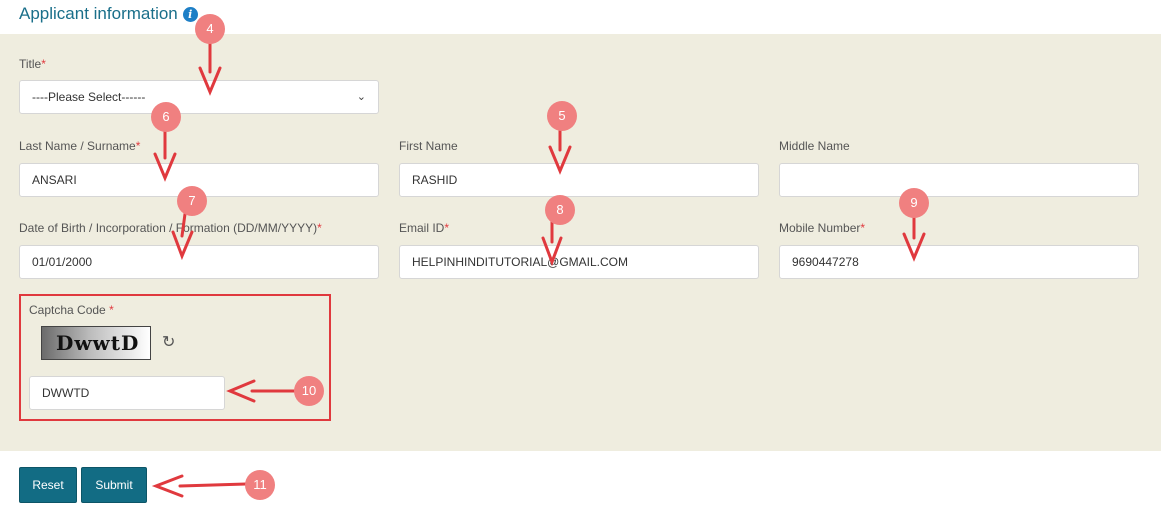  Describe the element at coordinates (309, 391) in the screenshot. I see `annotation-badge-10: 10` at that location.